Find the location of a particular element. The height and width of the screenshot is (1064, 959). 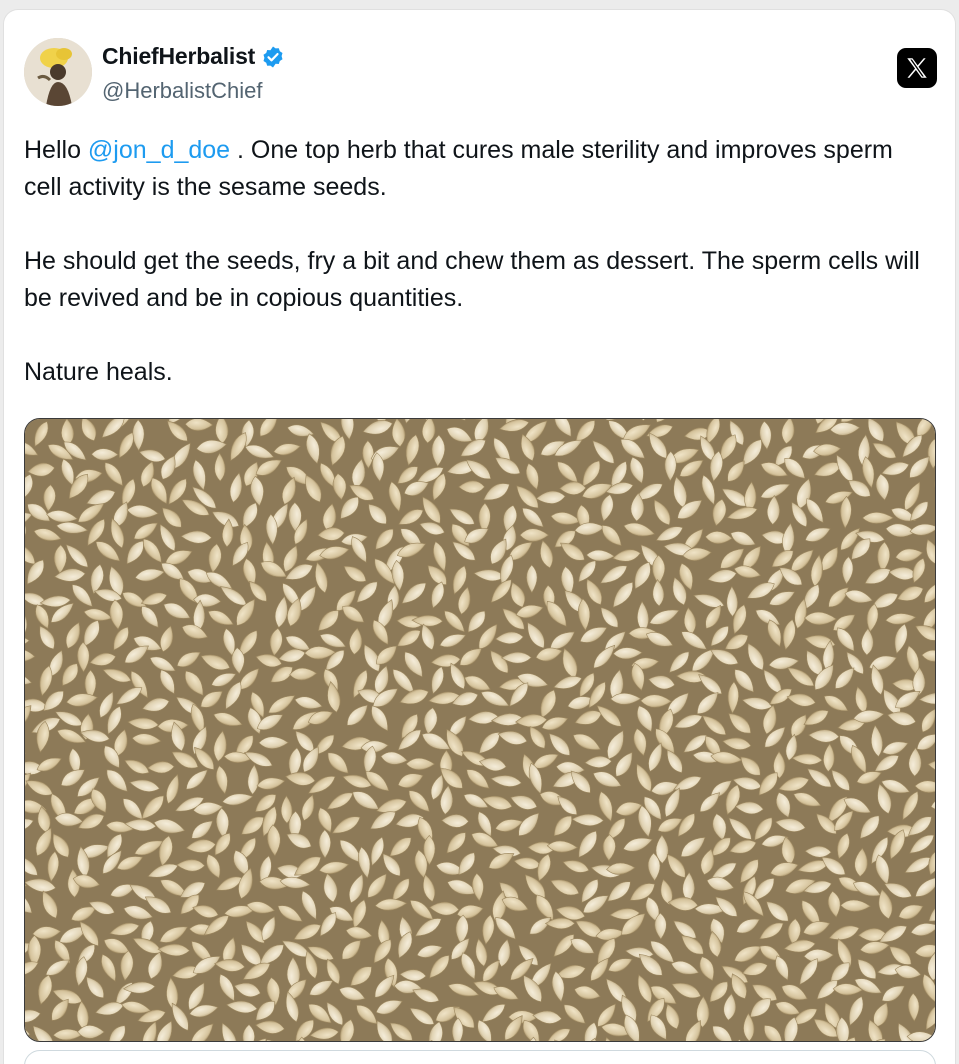

greeting-text: Hello is located at coordinates (56, 150).